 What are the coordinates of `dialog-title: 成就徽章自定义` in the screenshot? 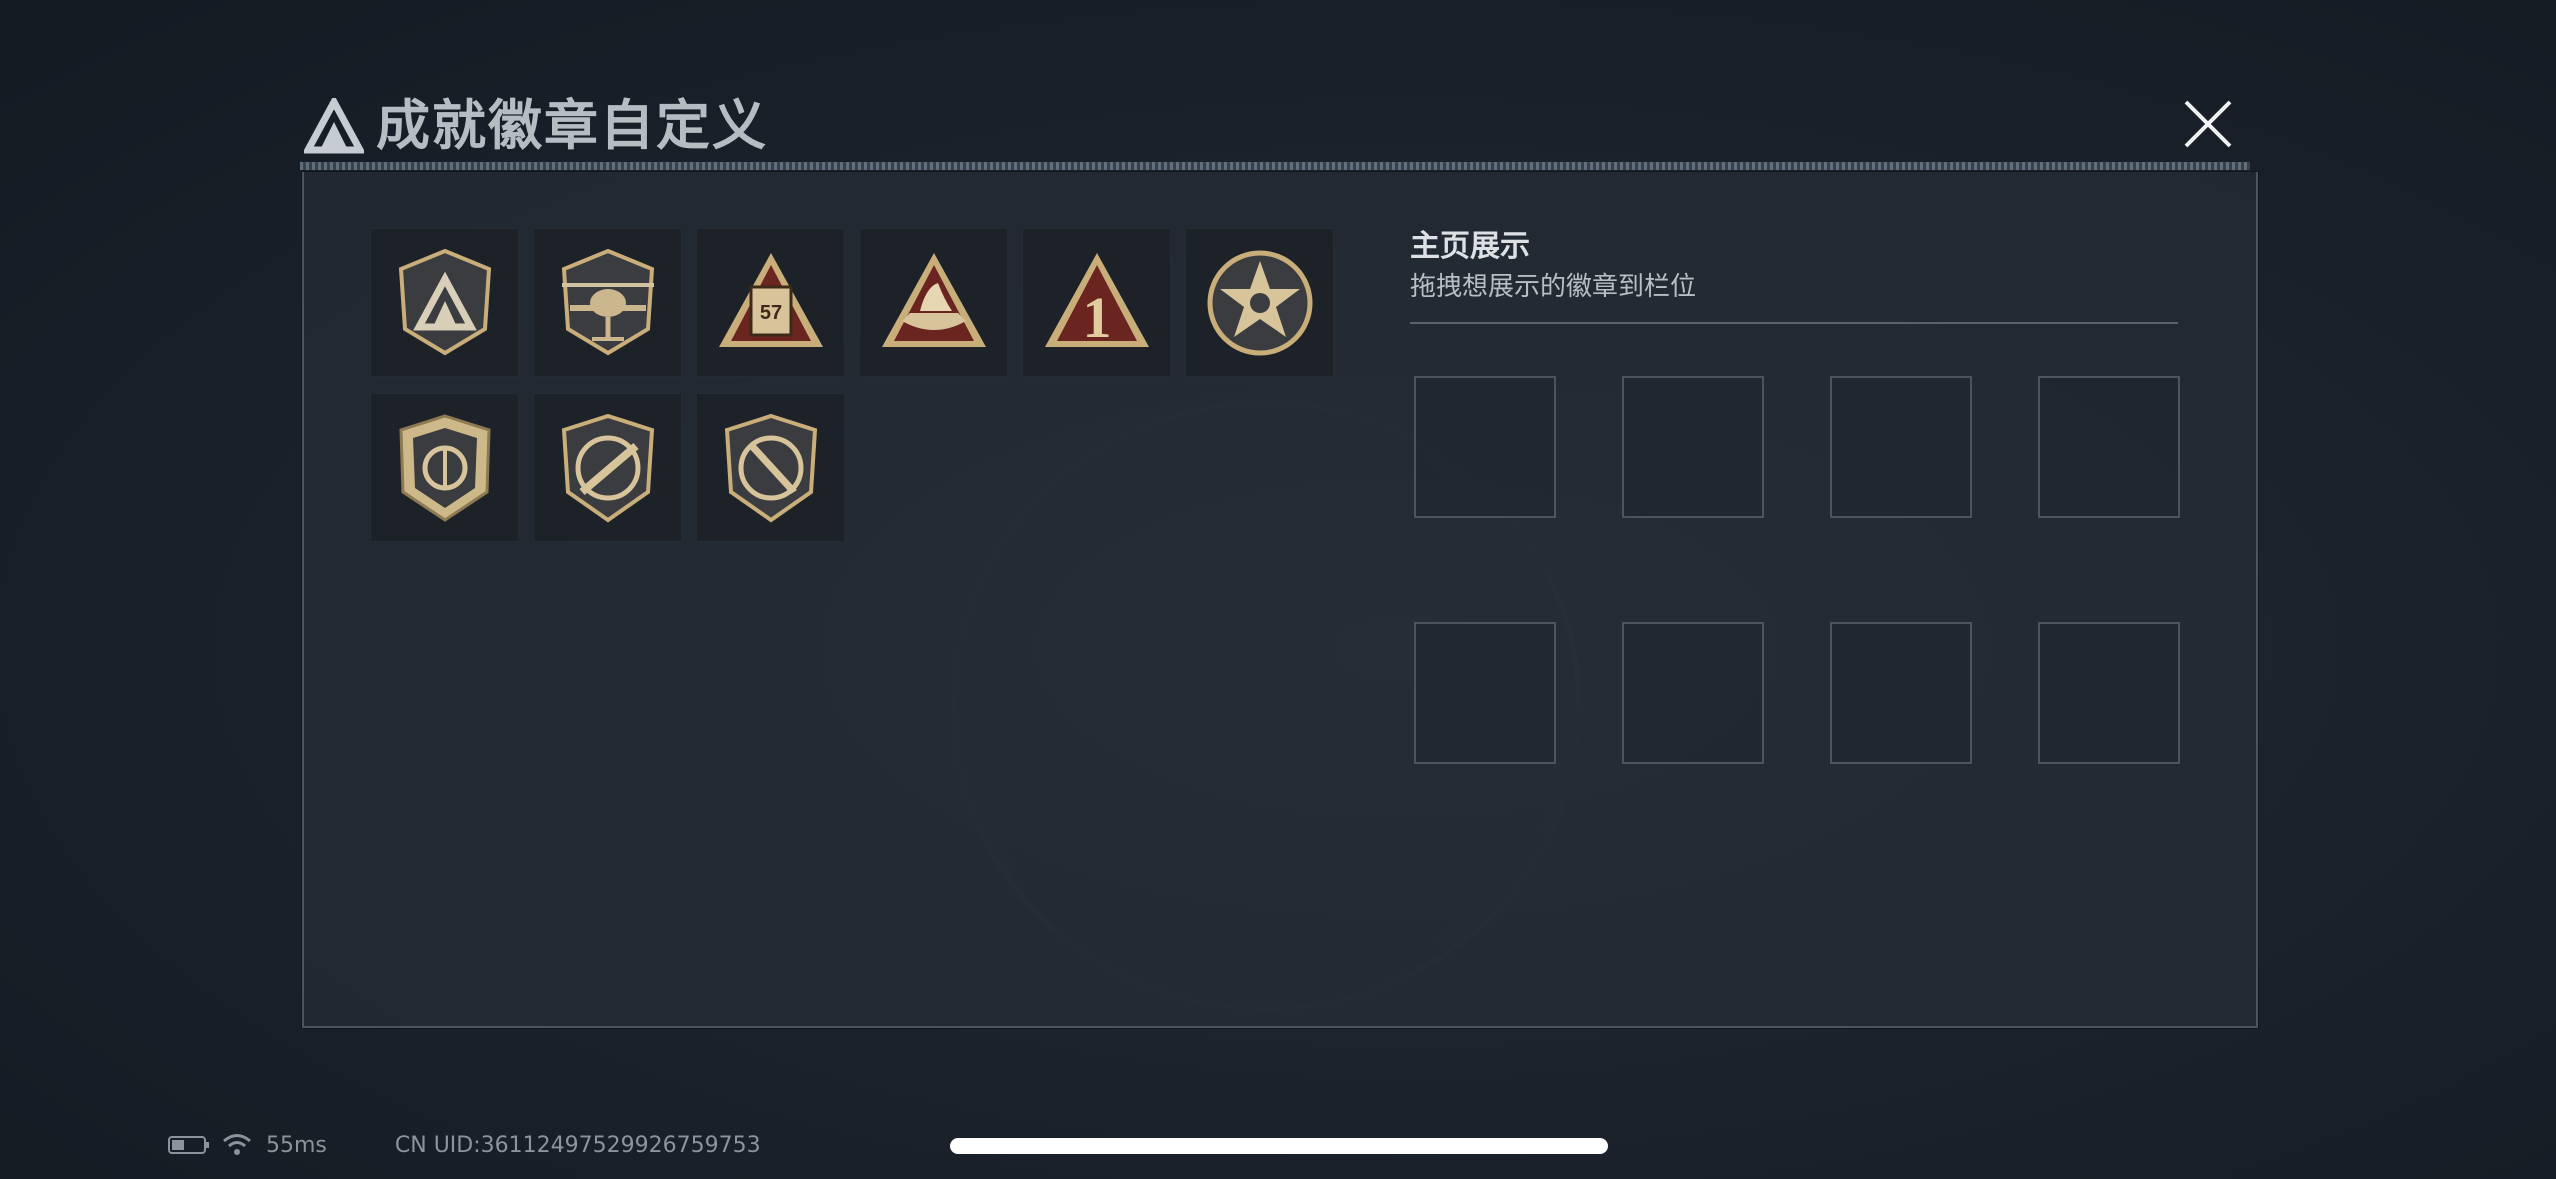 It's located at (572, 125).